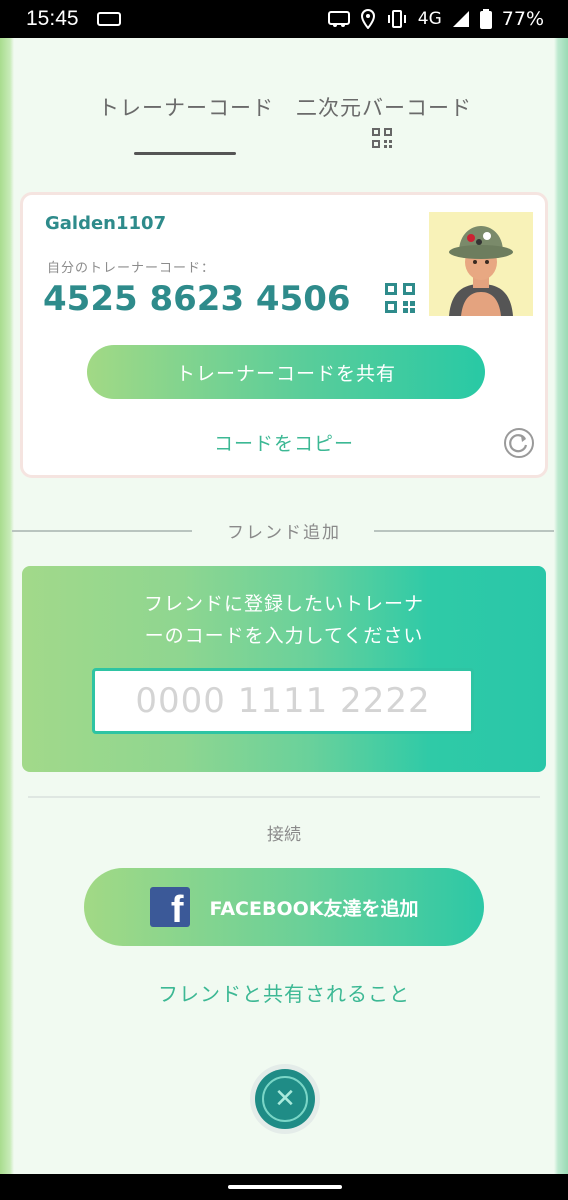 The width and height of the screenshot is (568, 1200). What do you see at coordinates (284, 19) in the screenshot?
I see `status-bar: 15:45 4G 77%` at bounding box center [284, 19].